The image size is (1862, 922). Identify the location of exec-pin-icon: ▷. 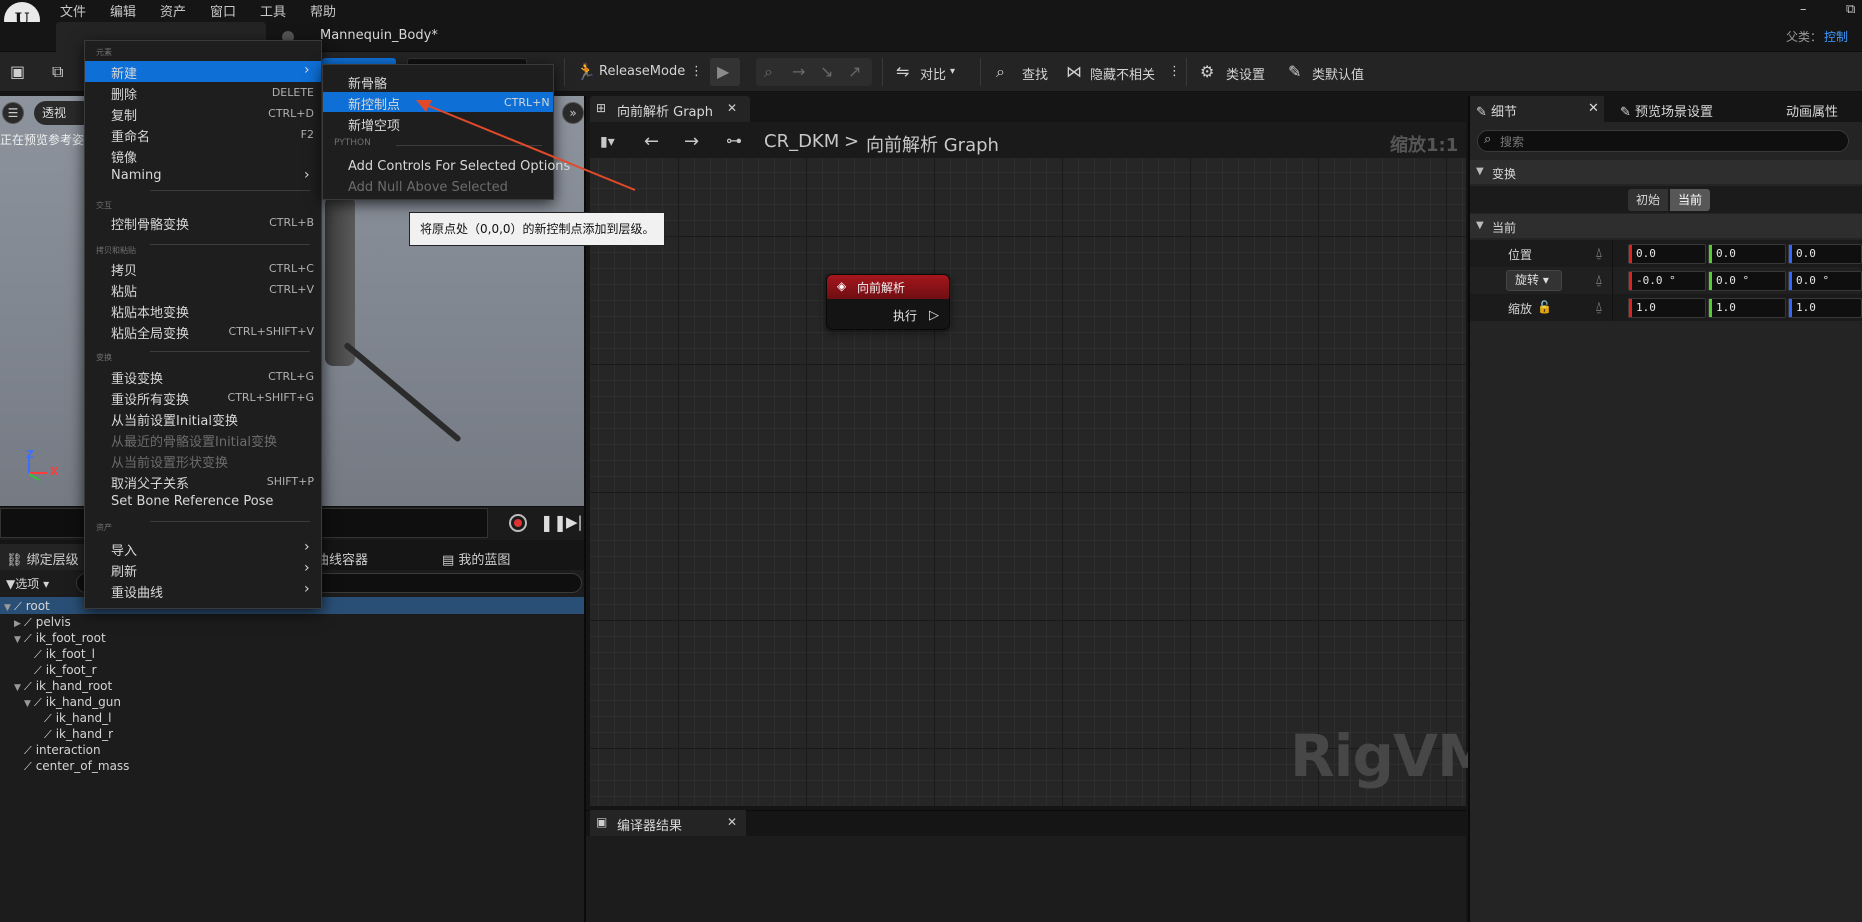
(934, 315).